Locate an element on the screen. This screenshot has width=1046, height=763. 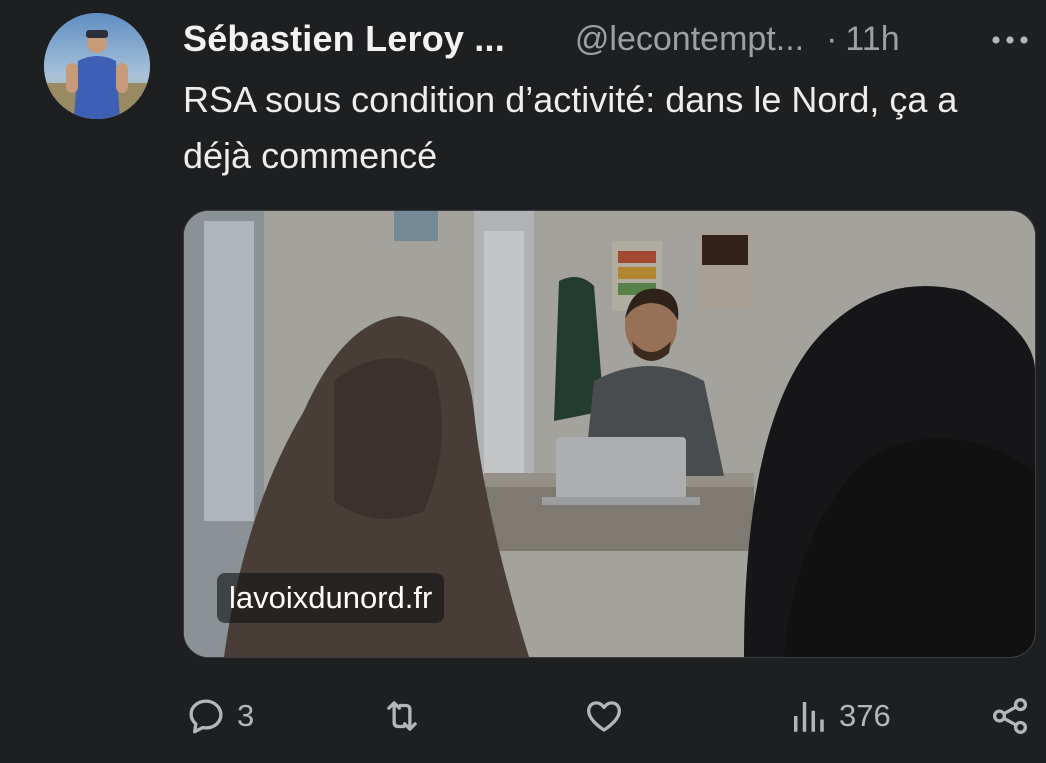
action-bar: 3 376 is located at coordinates (609, 716).